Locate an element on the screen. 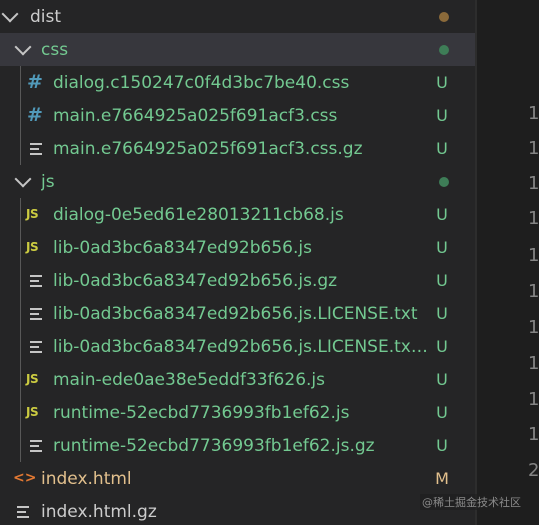  folder-label: dist is located at coordinates (46, 16).